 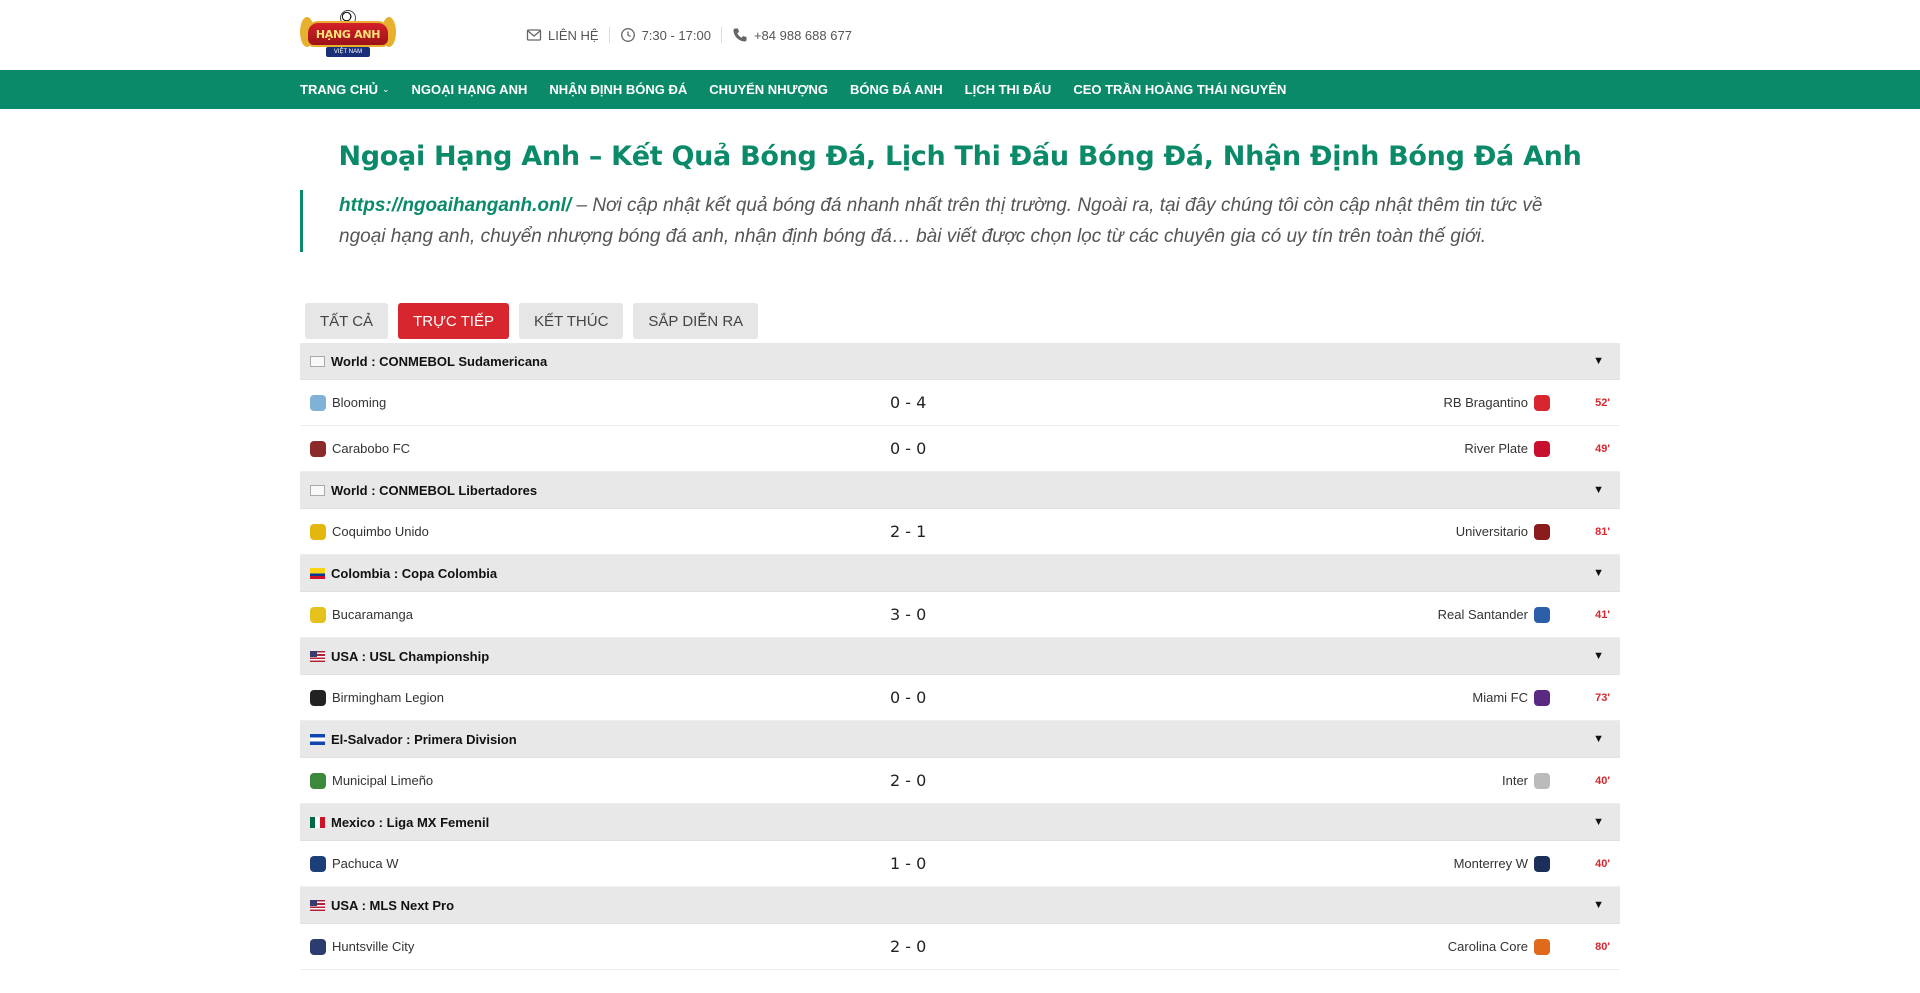 What do you see at coordinates (424, 739) in the screenshot?
I see `league-name: El-Salvador : Primera Division` at bounding box center [424, 739].